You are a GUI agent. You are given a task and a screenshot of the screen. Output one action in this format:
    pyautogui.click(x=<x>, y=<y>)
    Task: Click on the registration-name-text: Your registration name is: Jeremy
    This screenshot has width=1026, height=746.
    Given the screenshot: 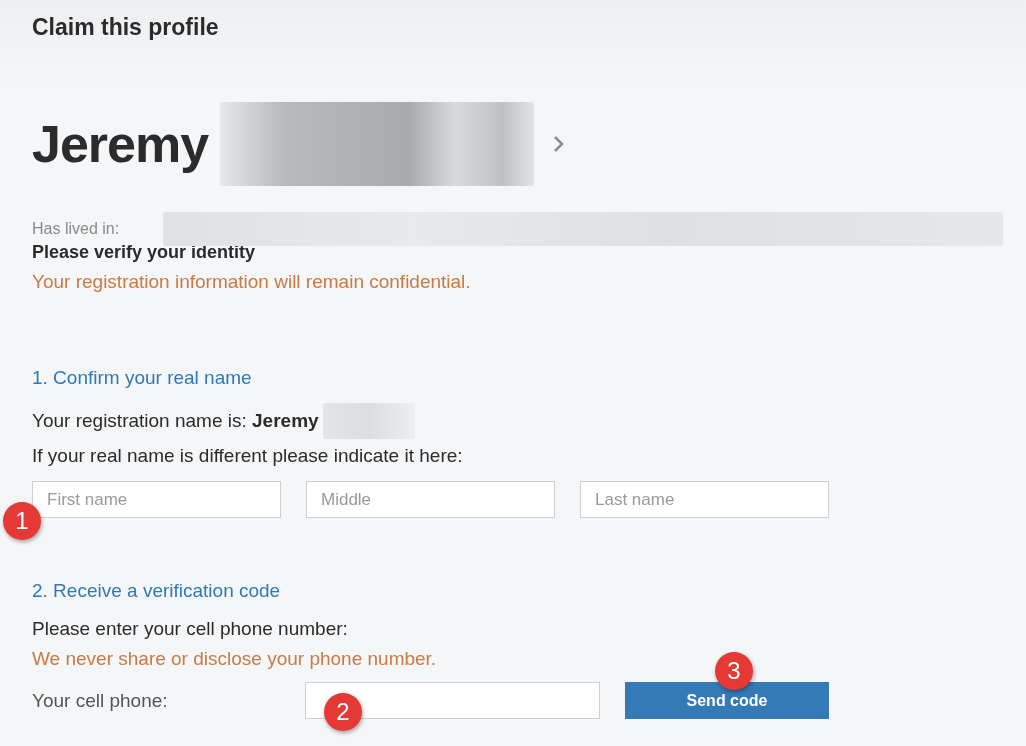 What is the action you would take?
    pyautogui.click(x=175, y=421)
    